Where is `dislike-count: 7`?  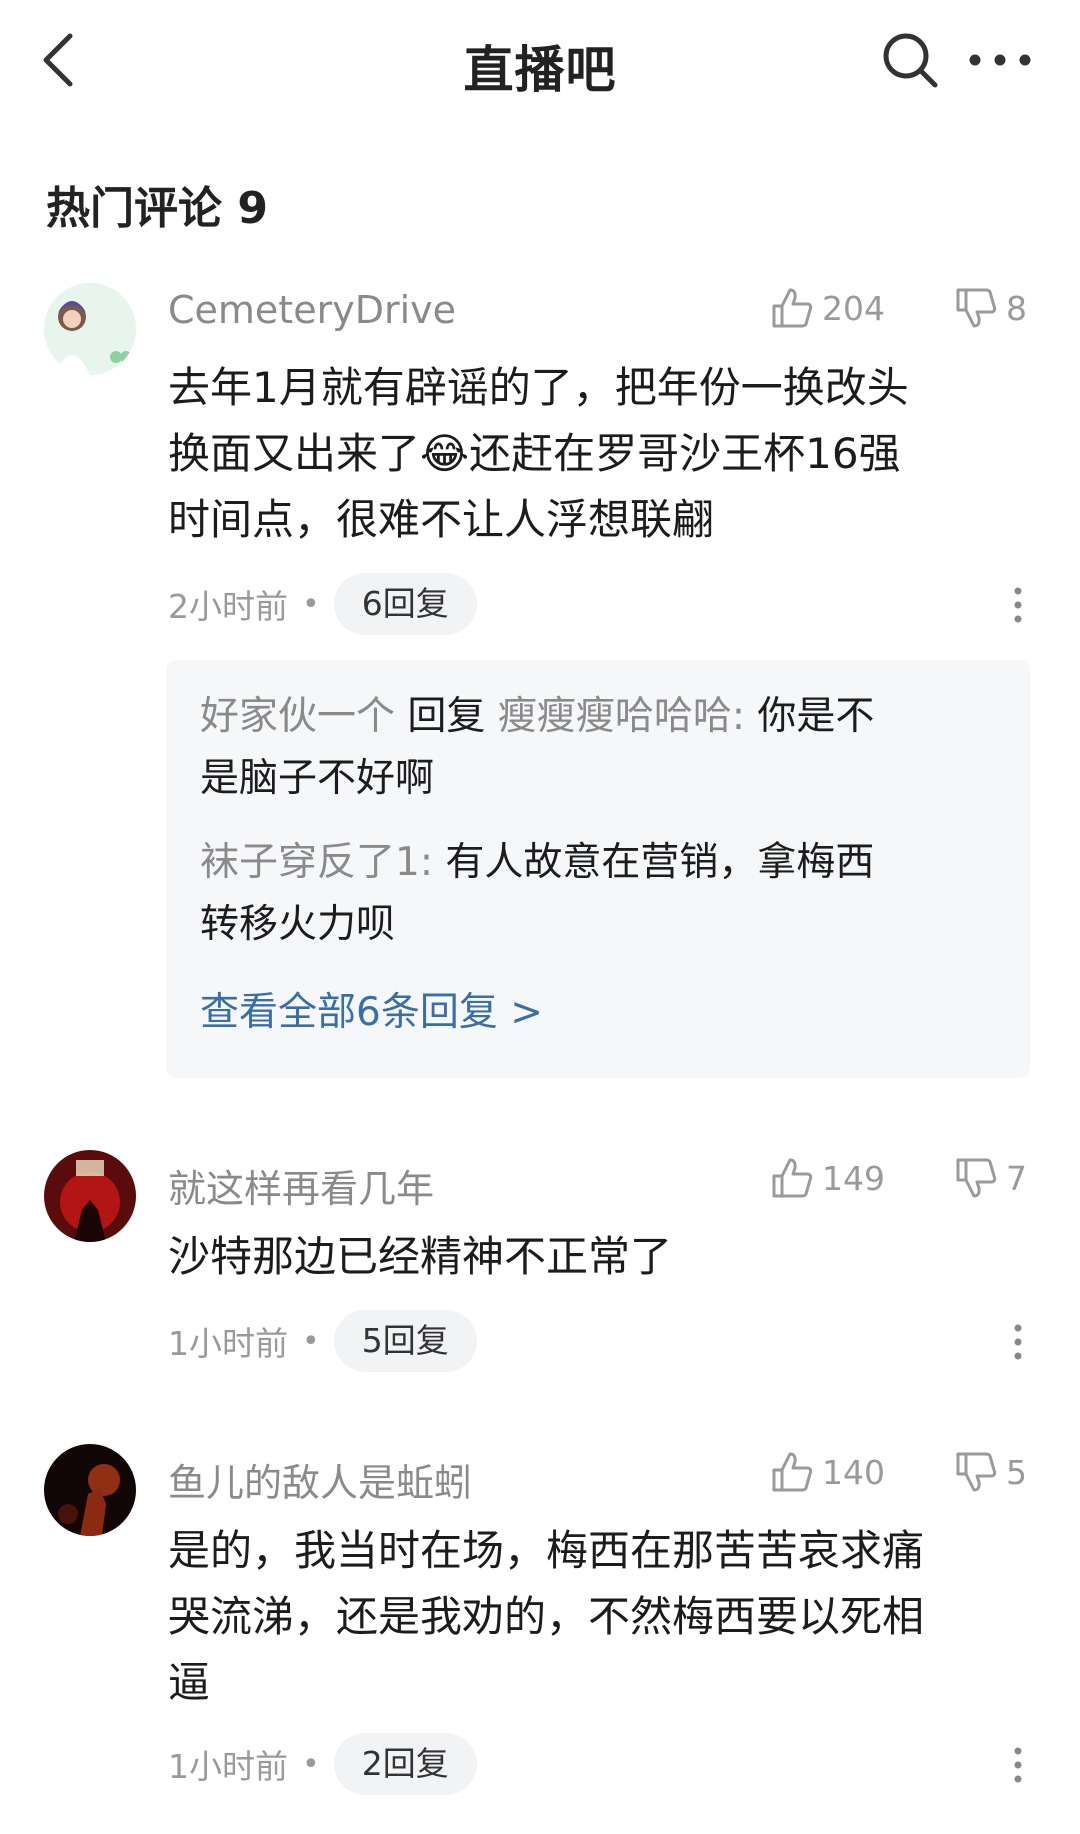
dislike-count: 7 is located at coordinates (1016, 1178).